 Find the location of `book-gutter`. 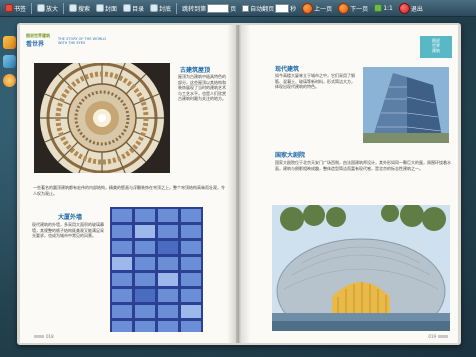

book-gutter is located at coordinates (239, 184).